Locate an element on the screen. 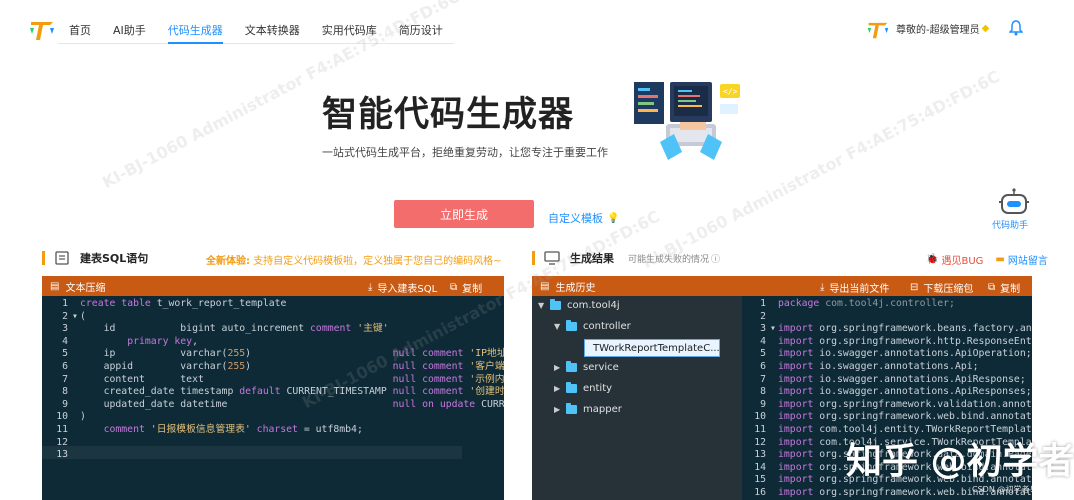 The height and width of the screenshot is (500, 1074). nav-ai-assistant: AI助手 is located at coordinates (129, 30).